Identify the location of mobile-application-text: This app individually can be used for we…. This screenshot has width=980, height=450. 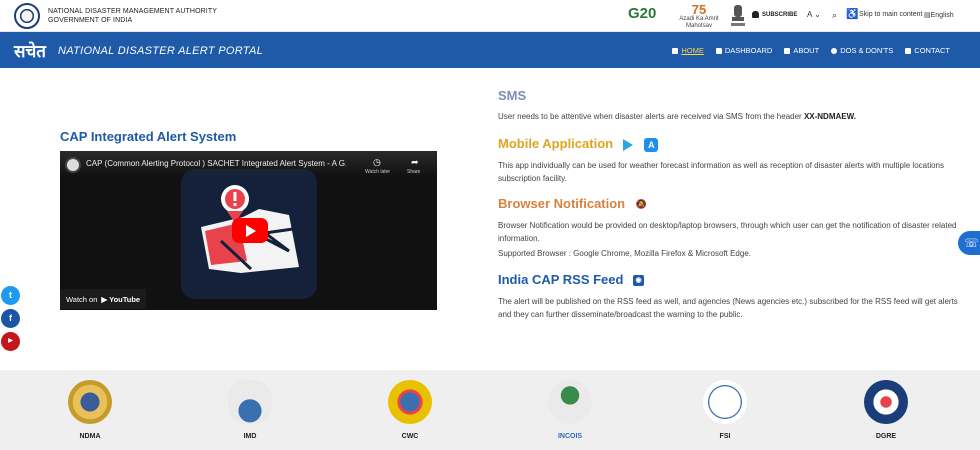
(721, 172).